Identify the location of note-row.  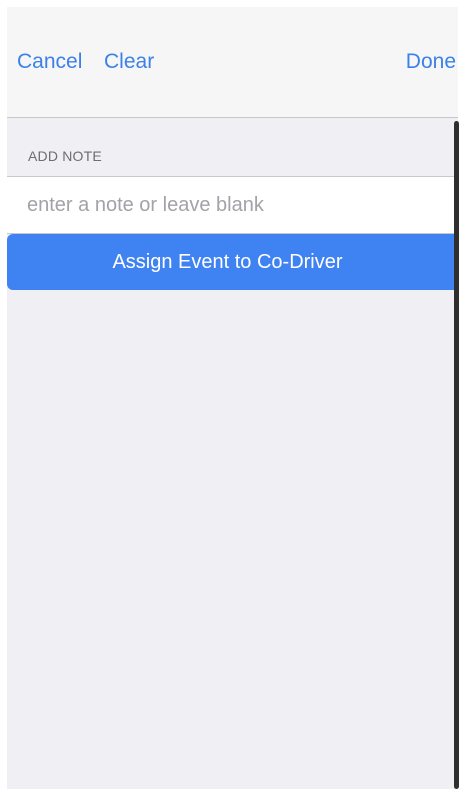
(232, 205).